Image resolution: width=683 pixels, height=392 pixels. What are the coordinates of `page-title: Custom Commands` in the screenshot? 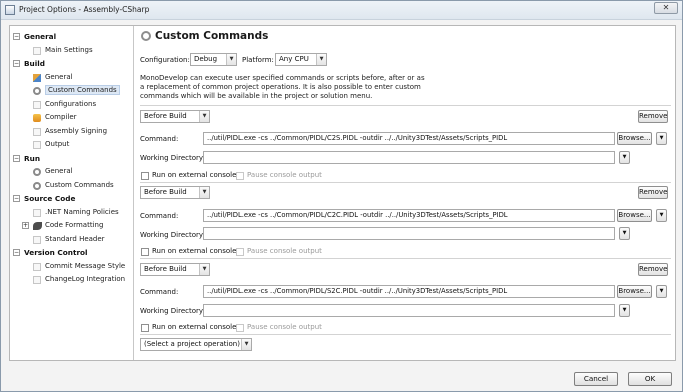 It's located at (212, 36).